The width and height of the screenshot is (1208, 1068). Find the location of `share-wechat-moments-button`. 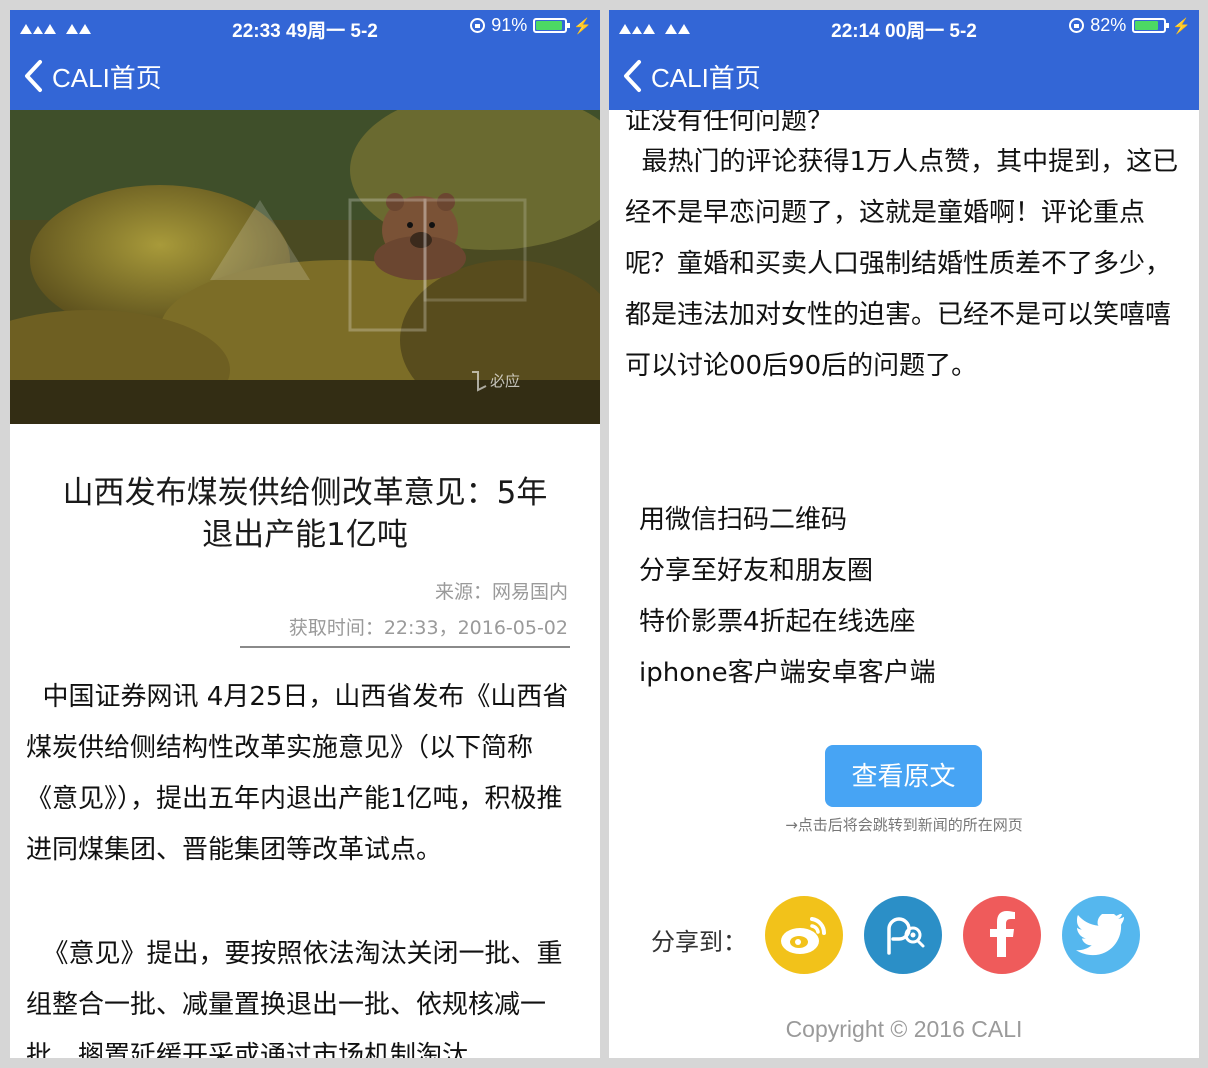

share-wechat-moments-button is located at coordinates (903, 935).